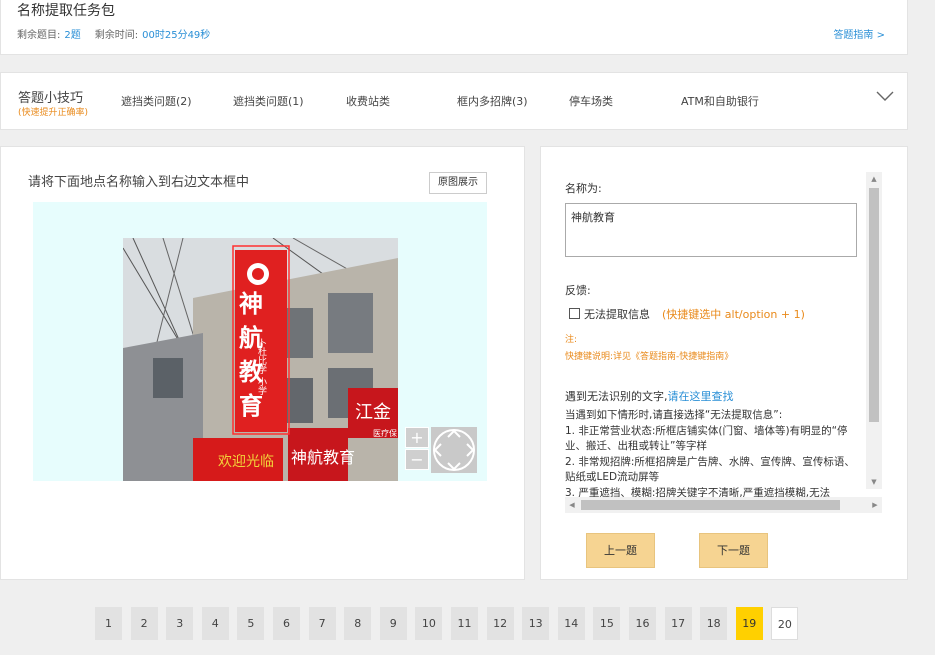 This screenshot has width=935, height=655. What do you see at coordinates (492, 101) in the screenshot?
I see `tip-tab-multi-sign: 框内多招牌(3)` at bounding box center [492, 101].